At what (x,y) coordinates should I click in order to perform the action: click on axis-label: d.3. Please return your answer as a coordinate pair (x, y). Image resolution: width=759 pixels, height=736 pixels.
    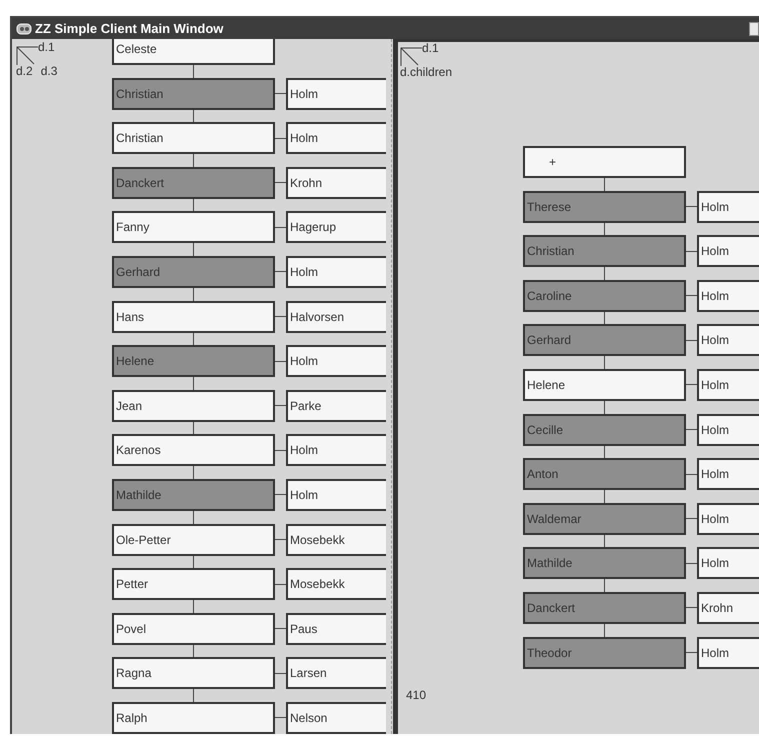
    Looking at the image, I should click on (49, 71).